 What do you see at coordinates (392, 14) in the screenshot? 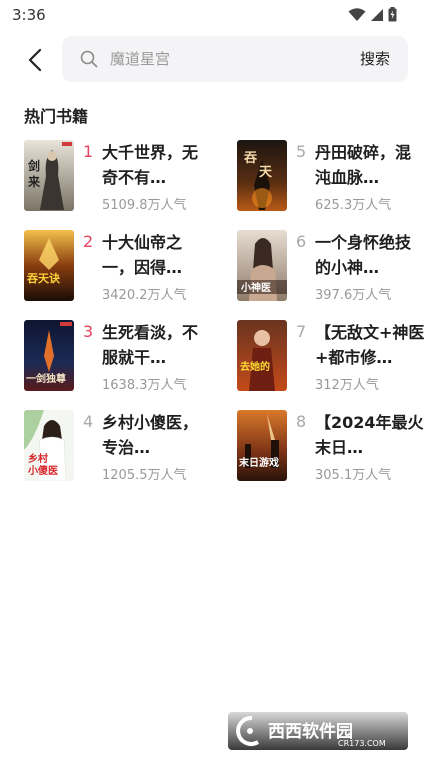
I see `battery-icon` at bounding box center [392, 14].